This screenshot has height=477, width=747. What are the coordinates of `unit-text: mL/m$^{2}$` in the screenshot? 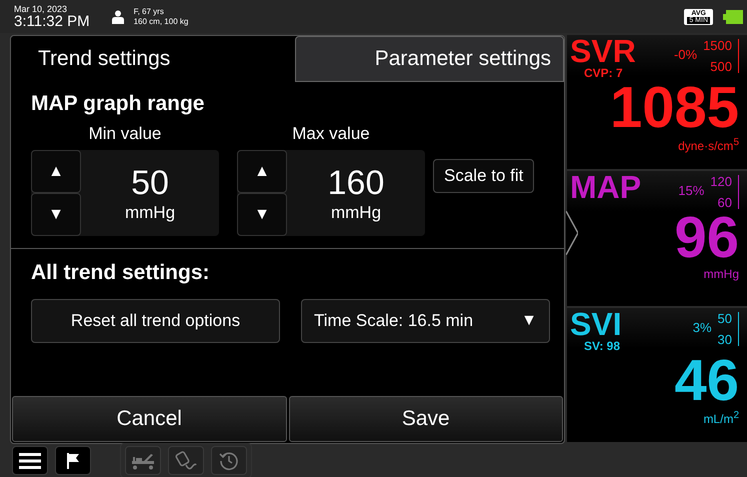 It's located at (721, 418).